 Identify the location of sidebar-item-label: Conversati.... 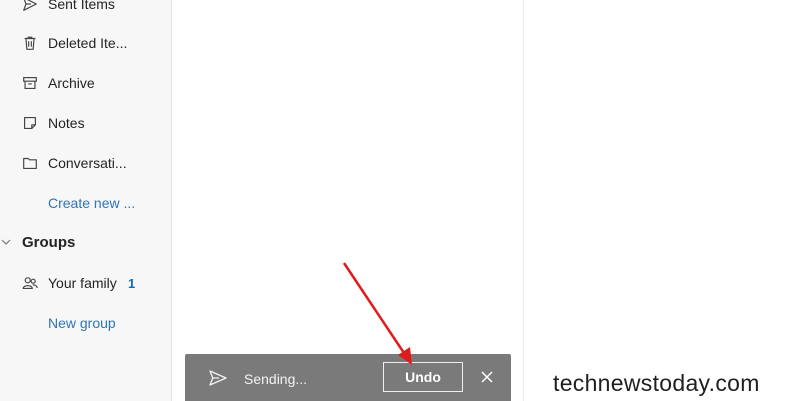
(87, 163).